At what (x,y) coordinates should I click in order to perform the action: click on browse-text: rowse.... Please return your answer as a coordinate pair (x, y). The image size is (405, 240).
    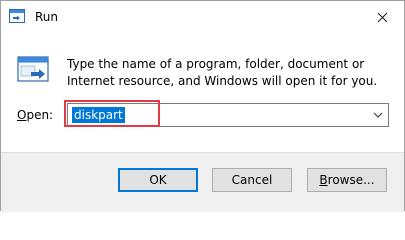
    Looking at the image, I should click on (351, 180).